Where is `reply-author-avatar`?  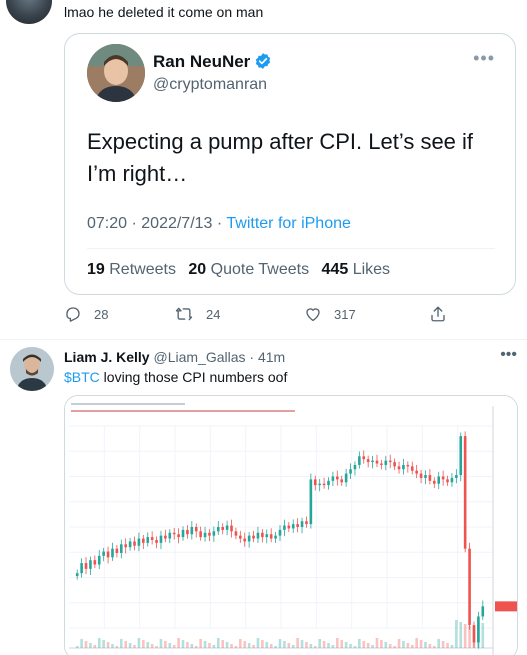
reply-author-avatar is located at coordinates (29, 12).